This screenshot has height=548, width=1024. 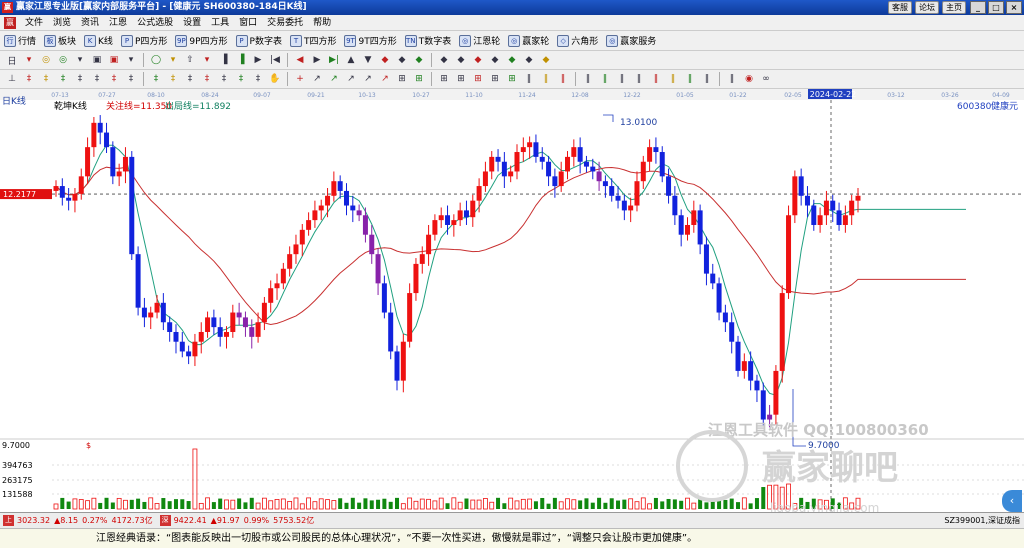 What do you see at coordinates (248, 23) in the screenshot?
I see `menu-window: 窗口` at bounding box center [248, 23].